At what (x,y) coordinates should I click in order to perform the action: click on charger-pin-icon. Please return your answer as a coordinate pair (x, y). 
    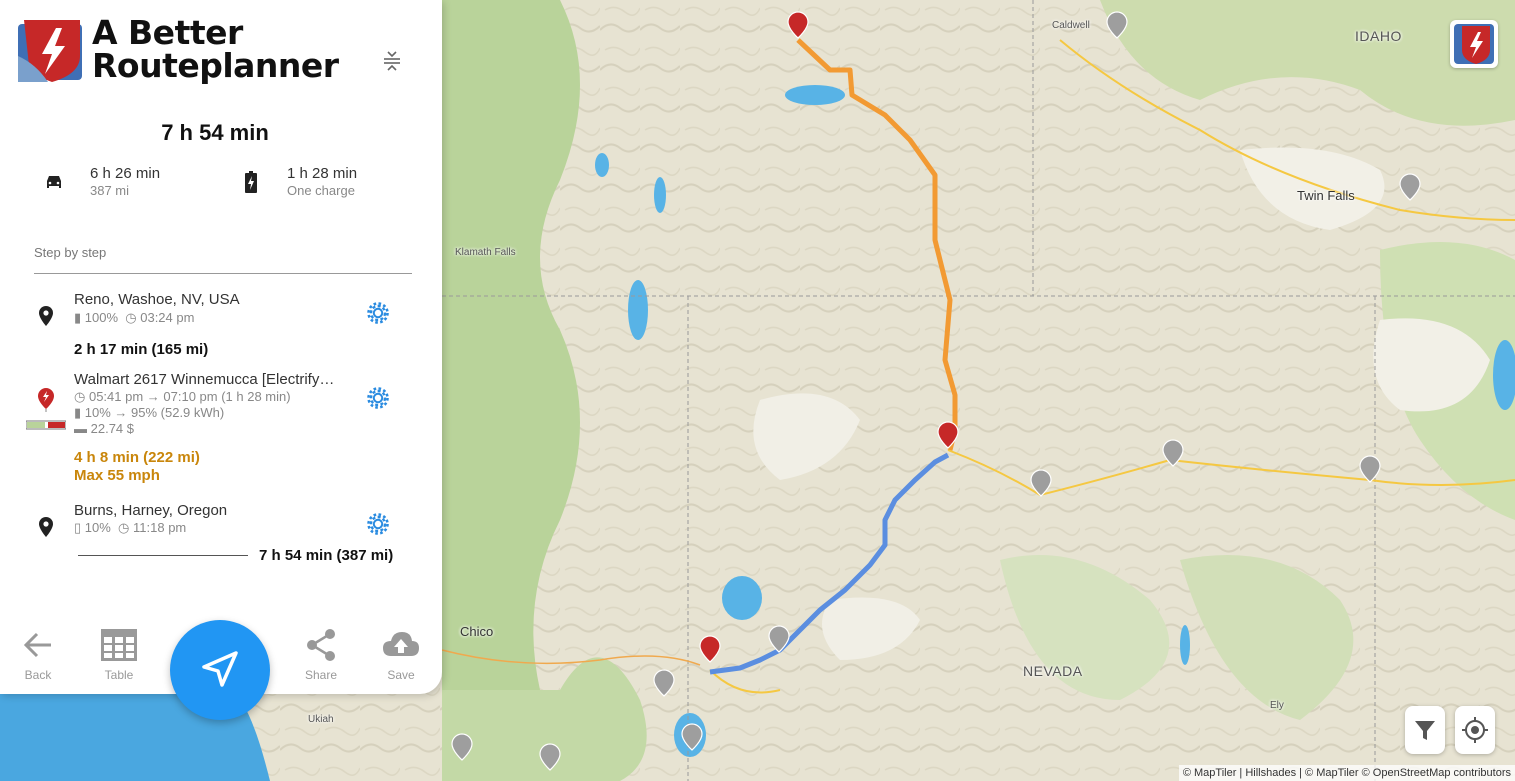
    Looking at the image, I should click on (46, 400).